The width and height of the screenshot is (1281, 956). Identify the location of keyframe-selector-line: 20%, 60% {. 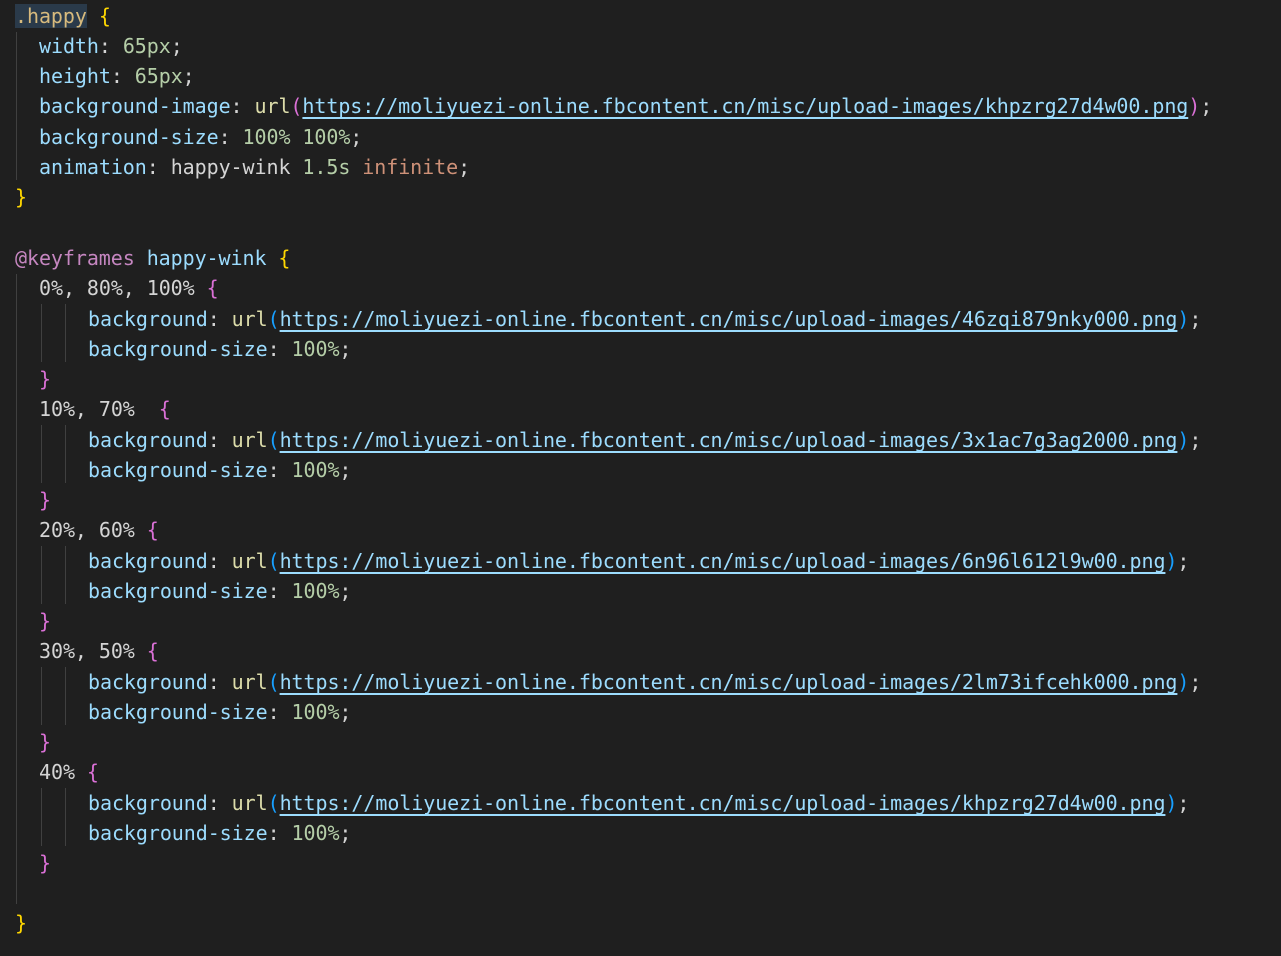
(99, 530).